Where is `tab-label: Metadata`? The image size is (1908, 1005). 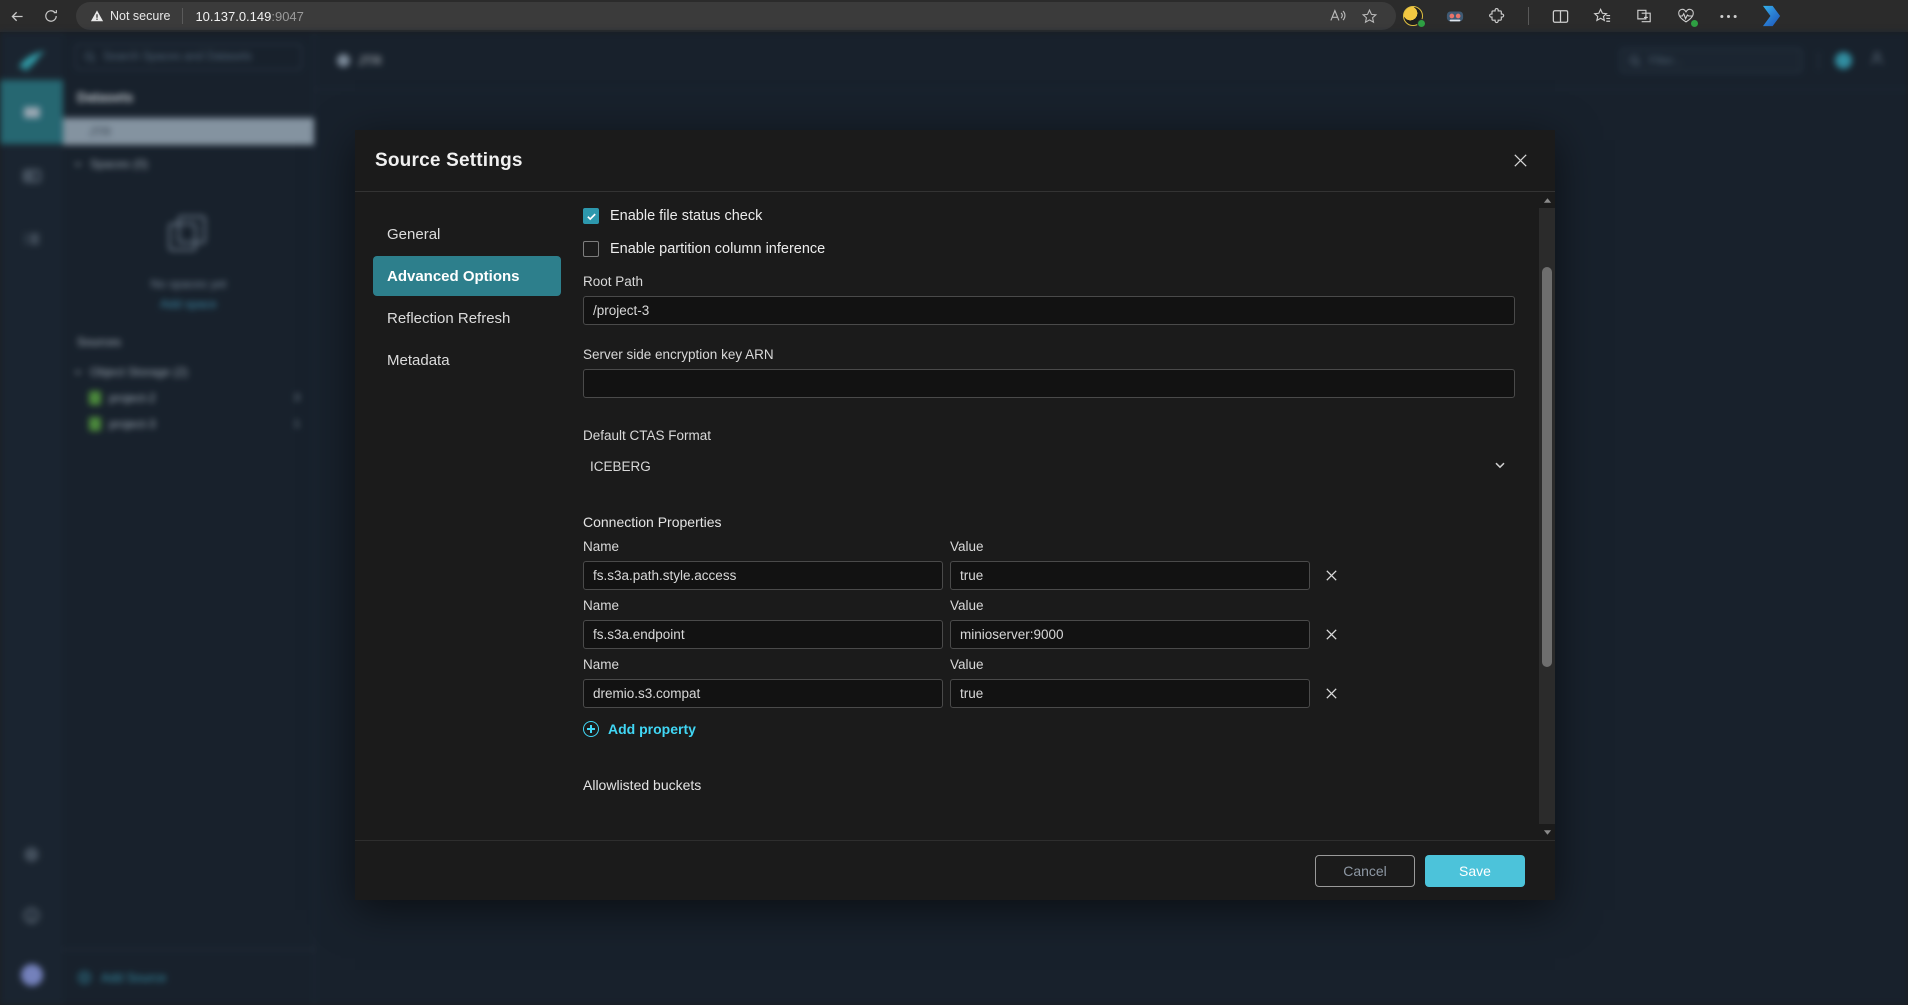 tab-label: Metadata is located at coordinates (418, 360).